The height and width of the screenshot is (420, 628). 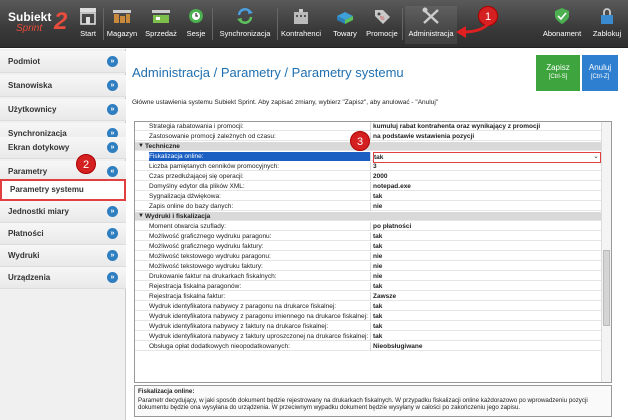 I want to click on chevron-down-icon: », so click(x=112, y=85).